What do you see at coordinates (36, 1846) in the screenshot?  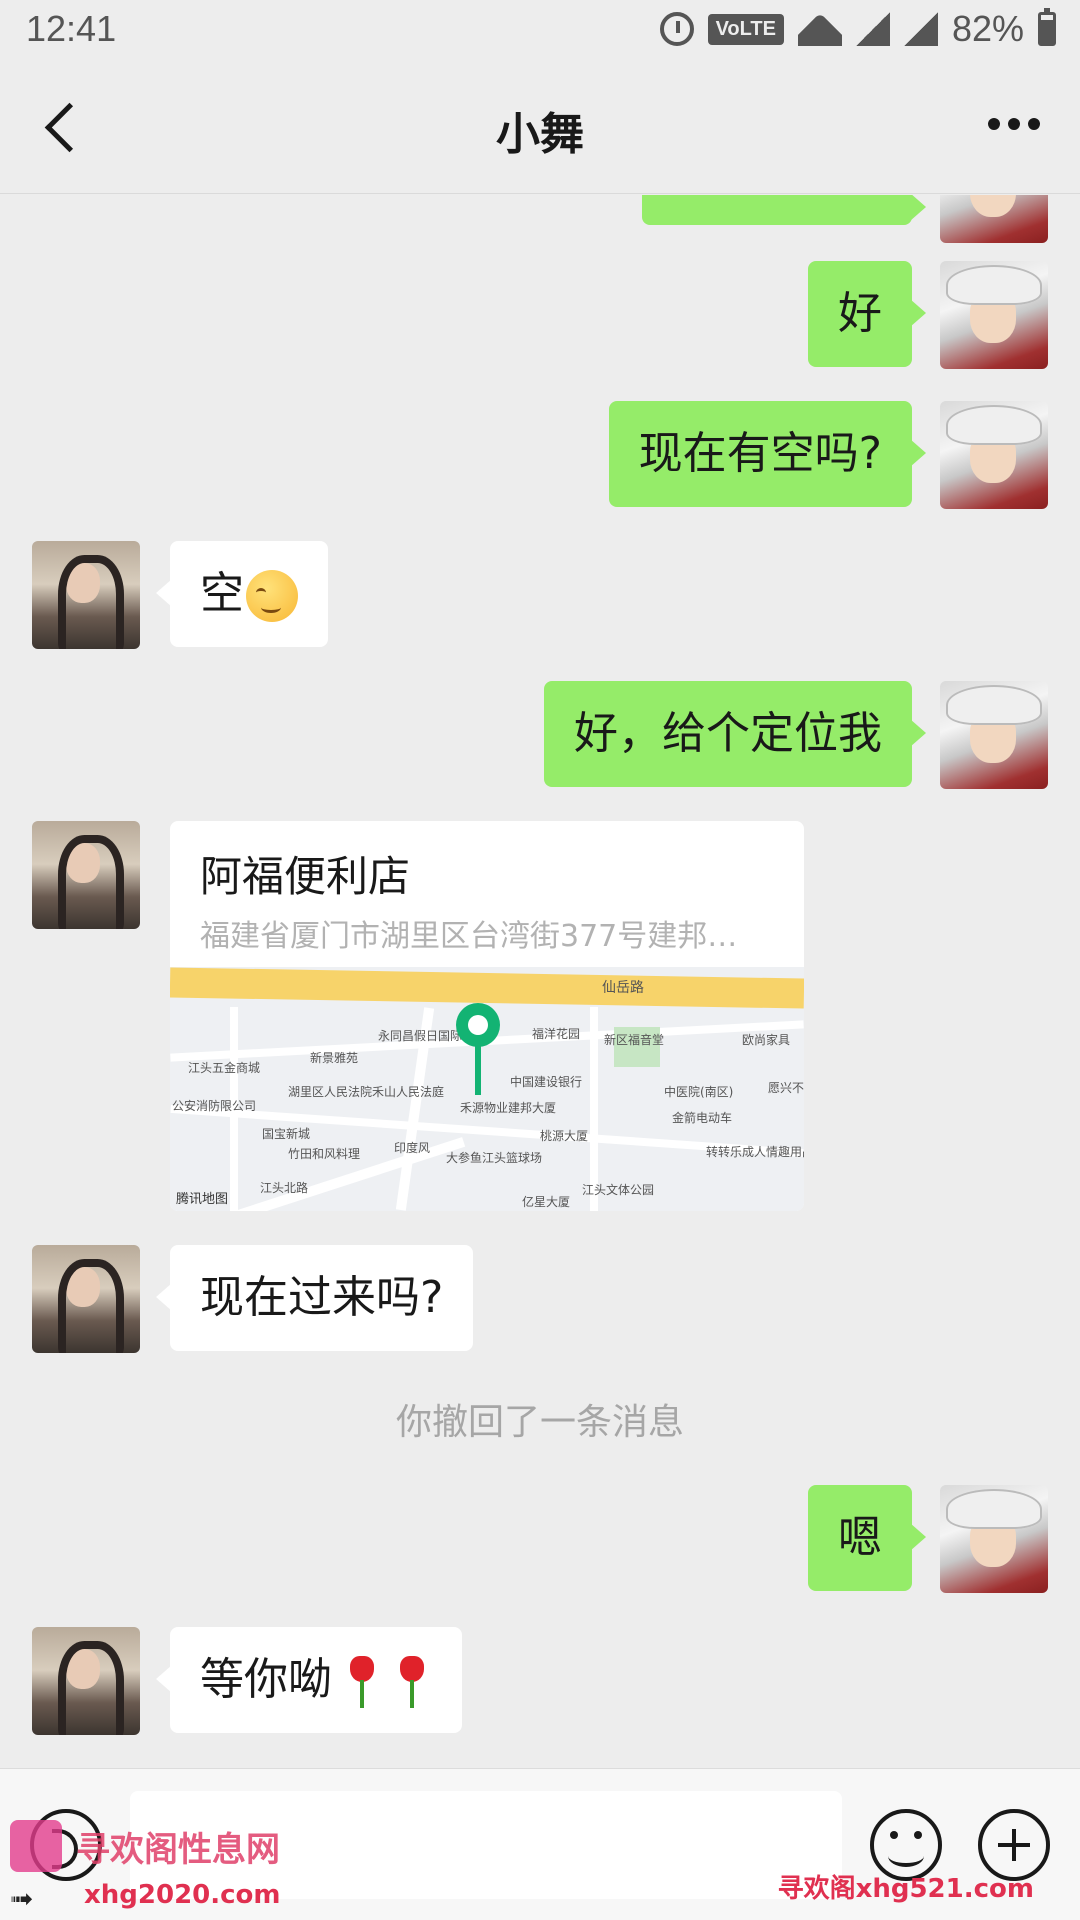 I see `watermark-logo` at bounding box center [36, 1846].